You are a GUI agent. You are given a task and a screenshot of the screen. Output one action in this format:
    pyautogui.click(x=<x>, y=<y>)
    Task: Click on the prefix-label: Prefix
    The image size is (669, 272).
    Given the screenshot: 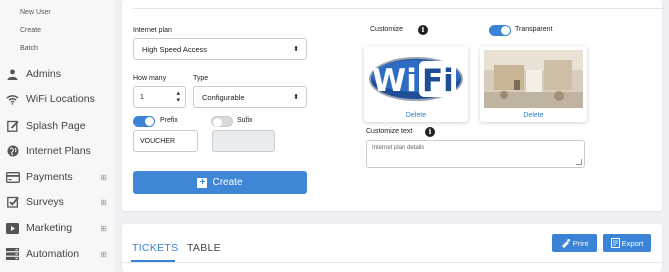 What is the action you would take?
    pyautogui.click(x=169, y=120)
    